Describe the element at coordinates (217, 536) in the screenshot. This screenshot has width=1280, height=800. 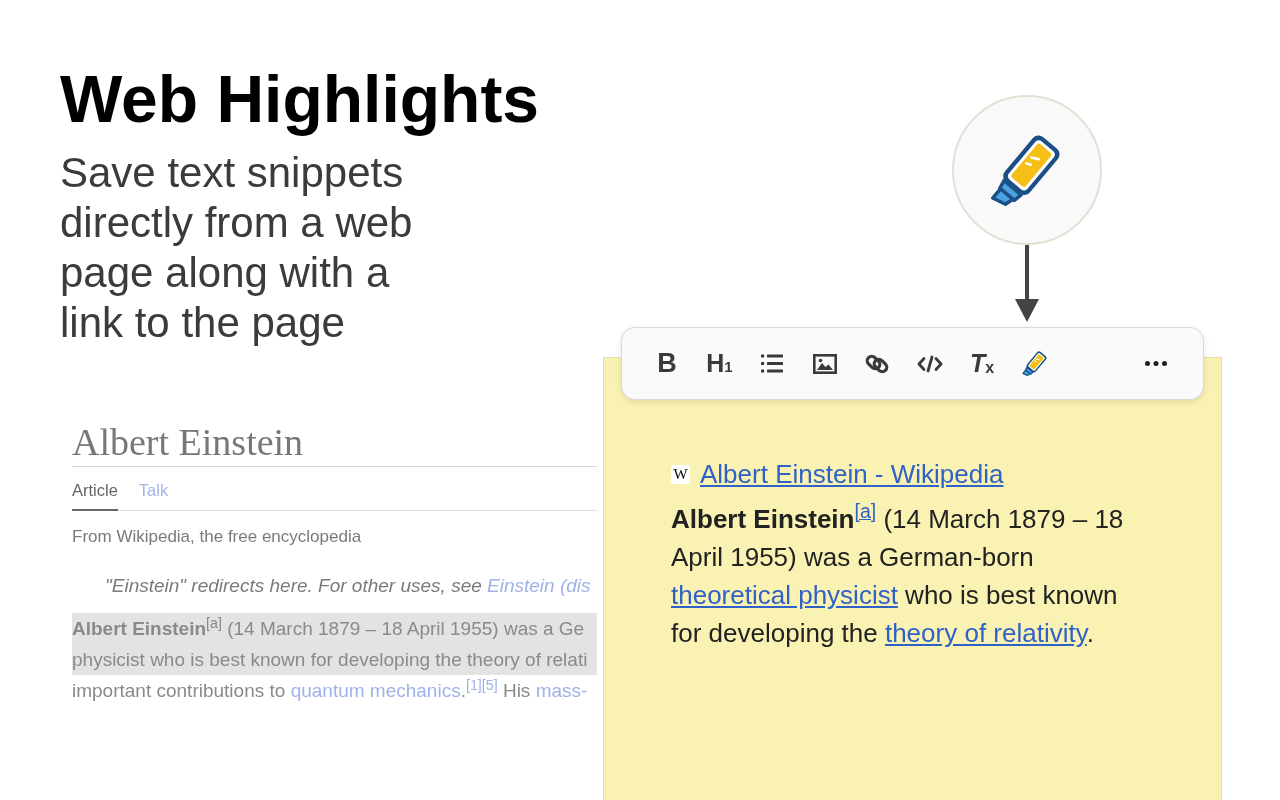
I see `tagline-text: From Wikipedia, the free encyclopedia` at that location.